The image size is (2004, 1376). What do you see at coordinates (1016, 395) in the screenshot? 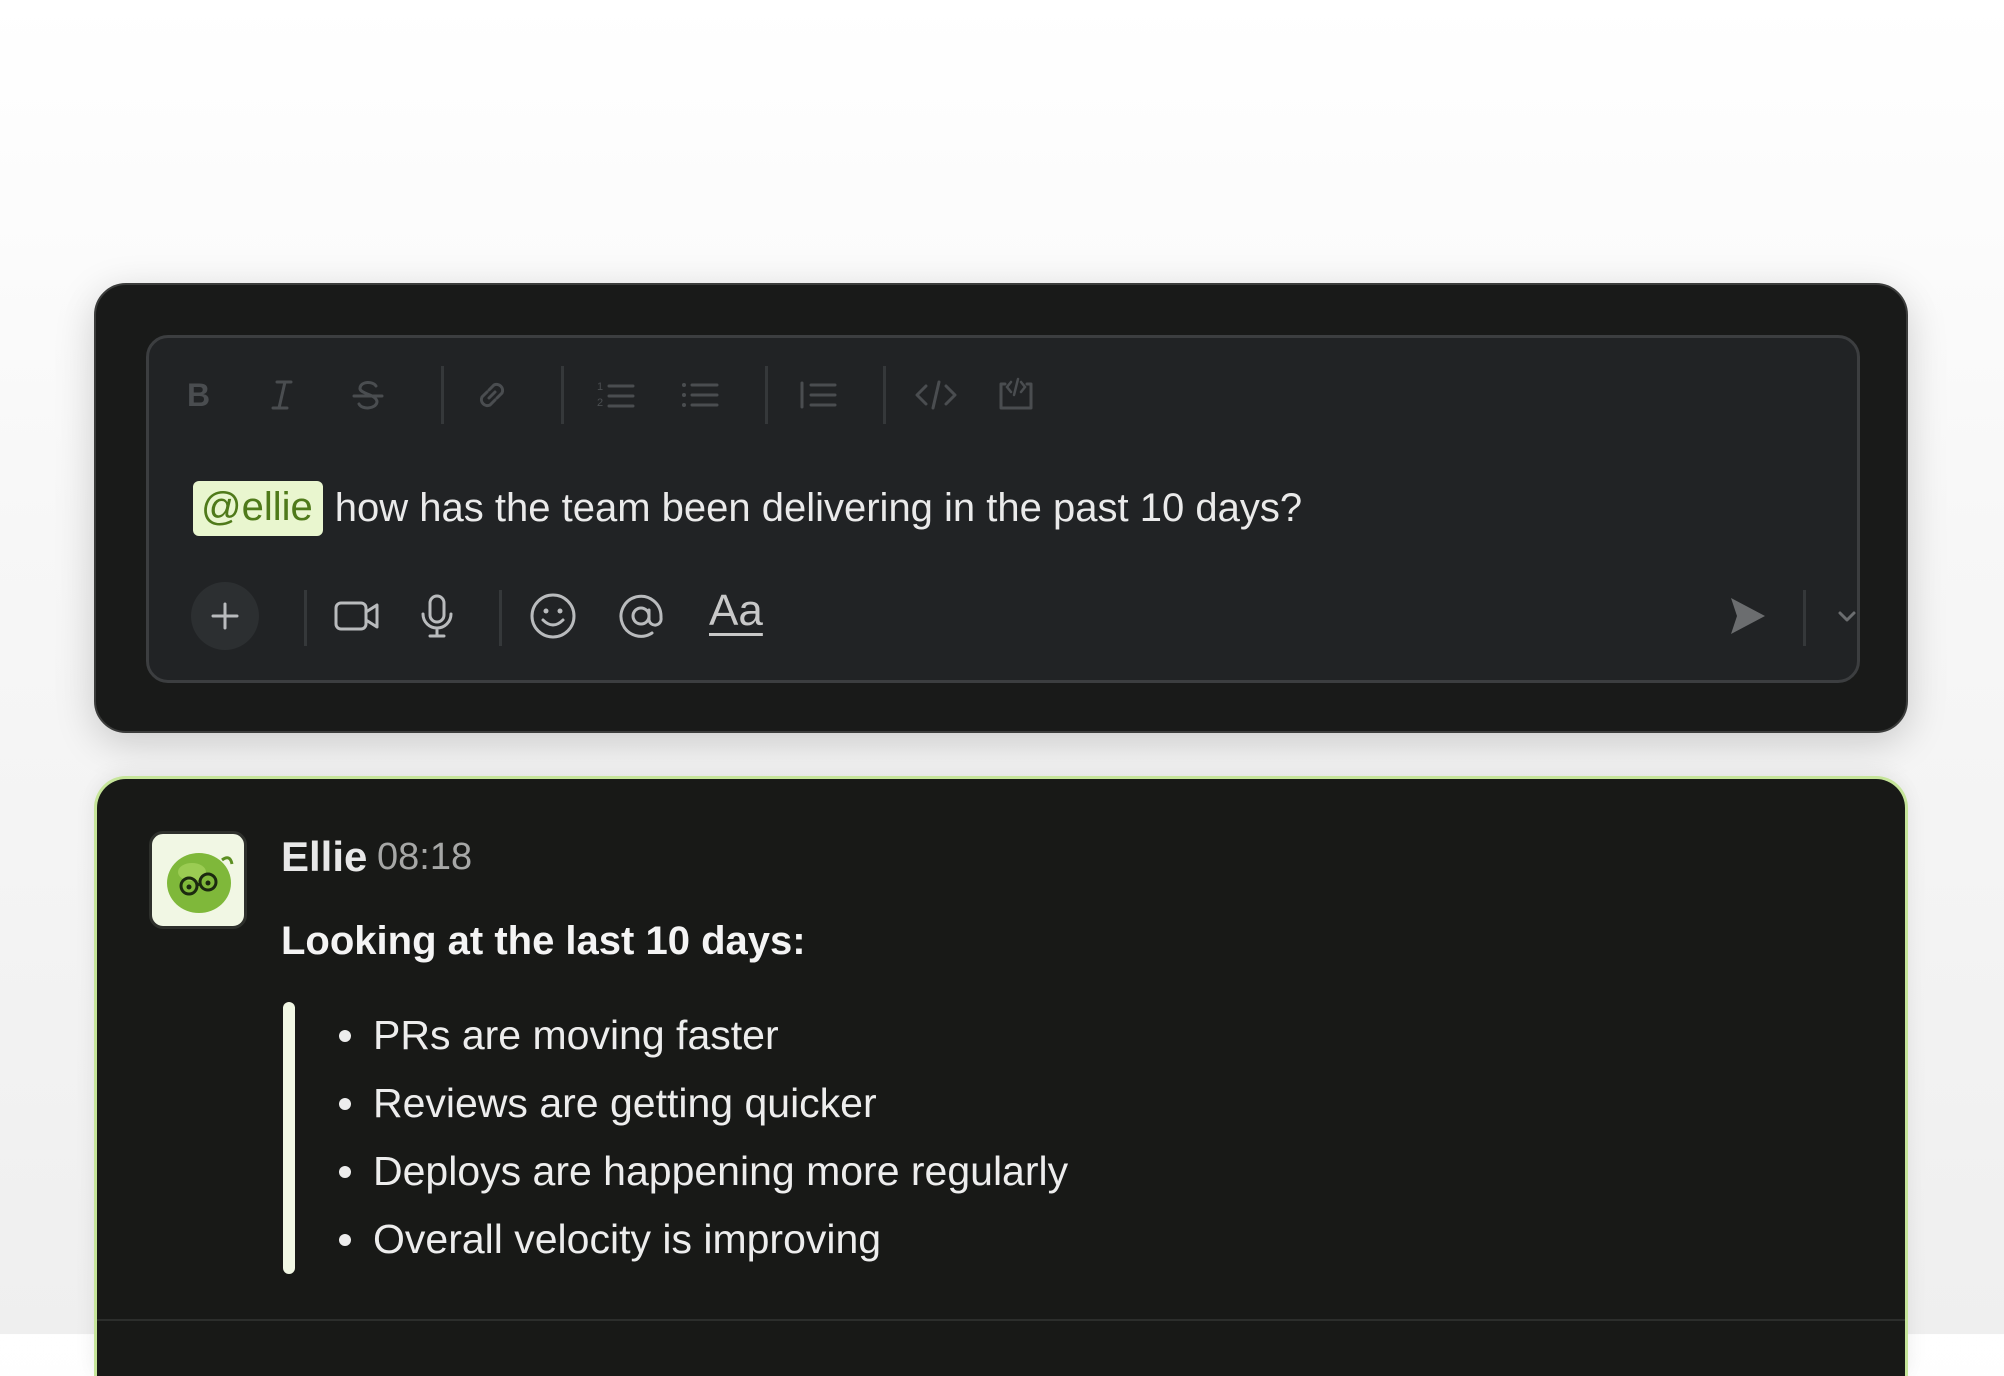
I see `code-block-icon` at bounding box center [1016, 395].